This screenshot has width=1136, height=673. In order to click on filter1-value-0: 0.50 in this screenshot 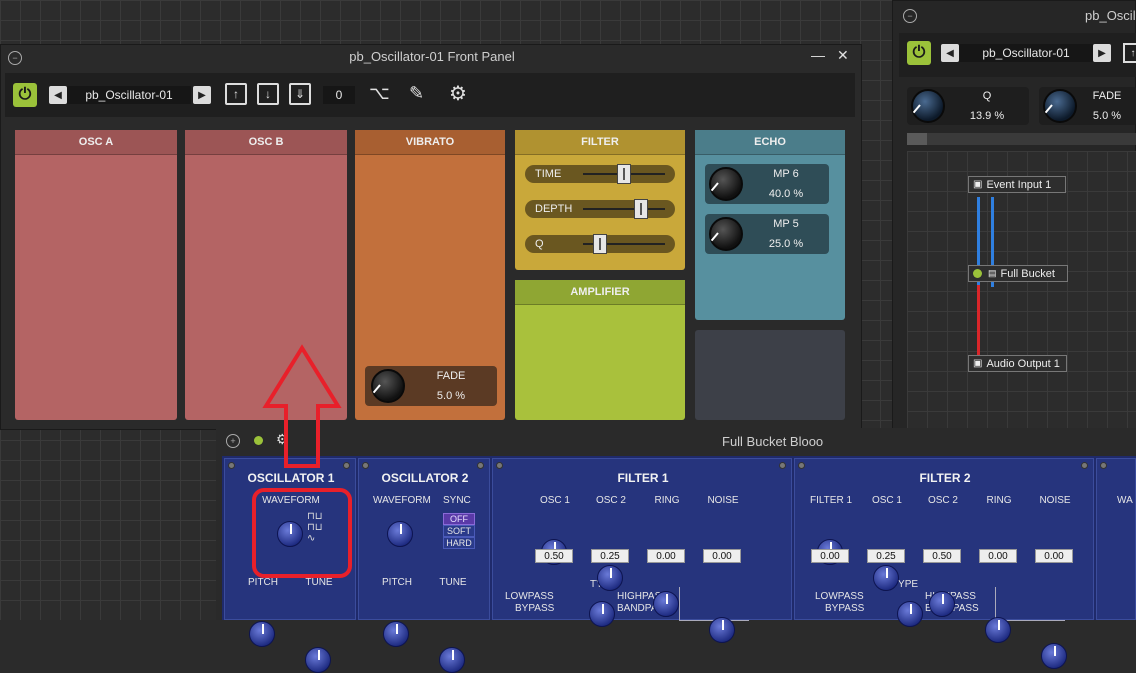, I will do `click(554, 556)`.